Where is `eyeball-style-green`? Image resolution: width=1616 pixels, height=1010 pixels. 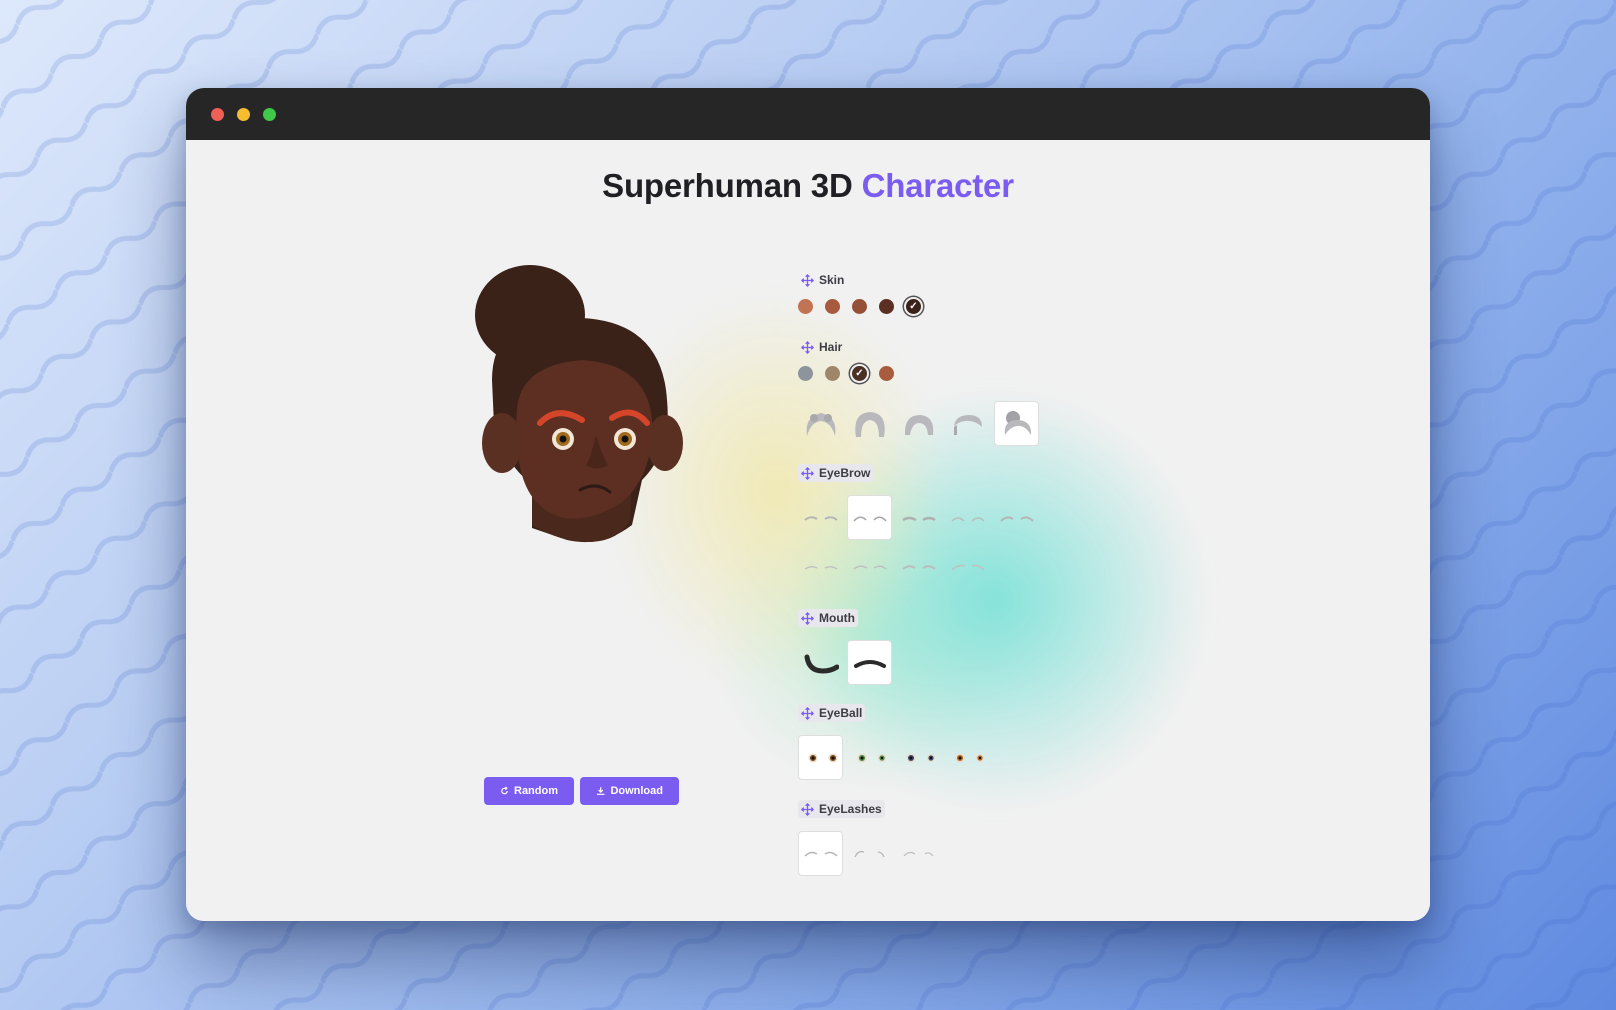
eyeball-style-green is located at coordinates (869, 757).